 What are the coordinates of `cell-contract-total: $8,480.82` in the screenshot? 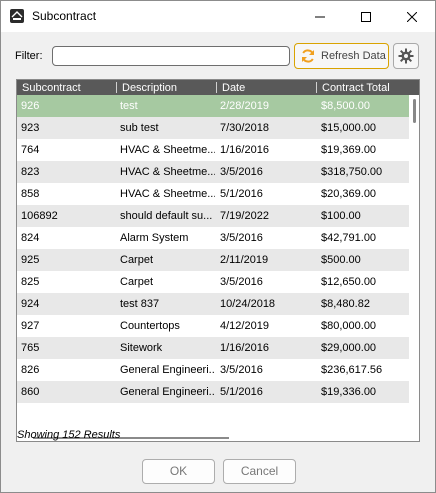 It's located at (345, 304).